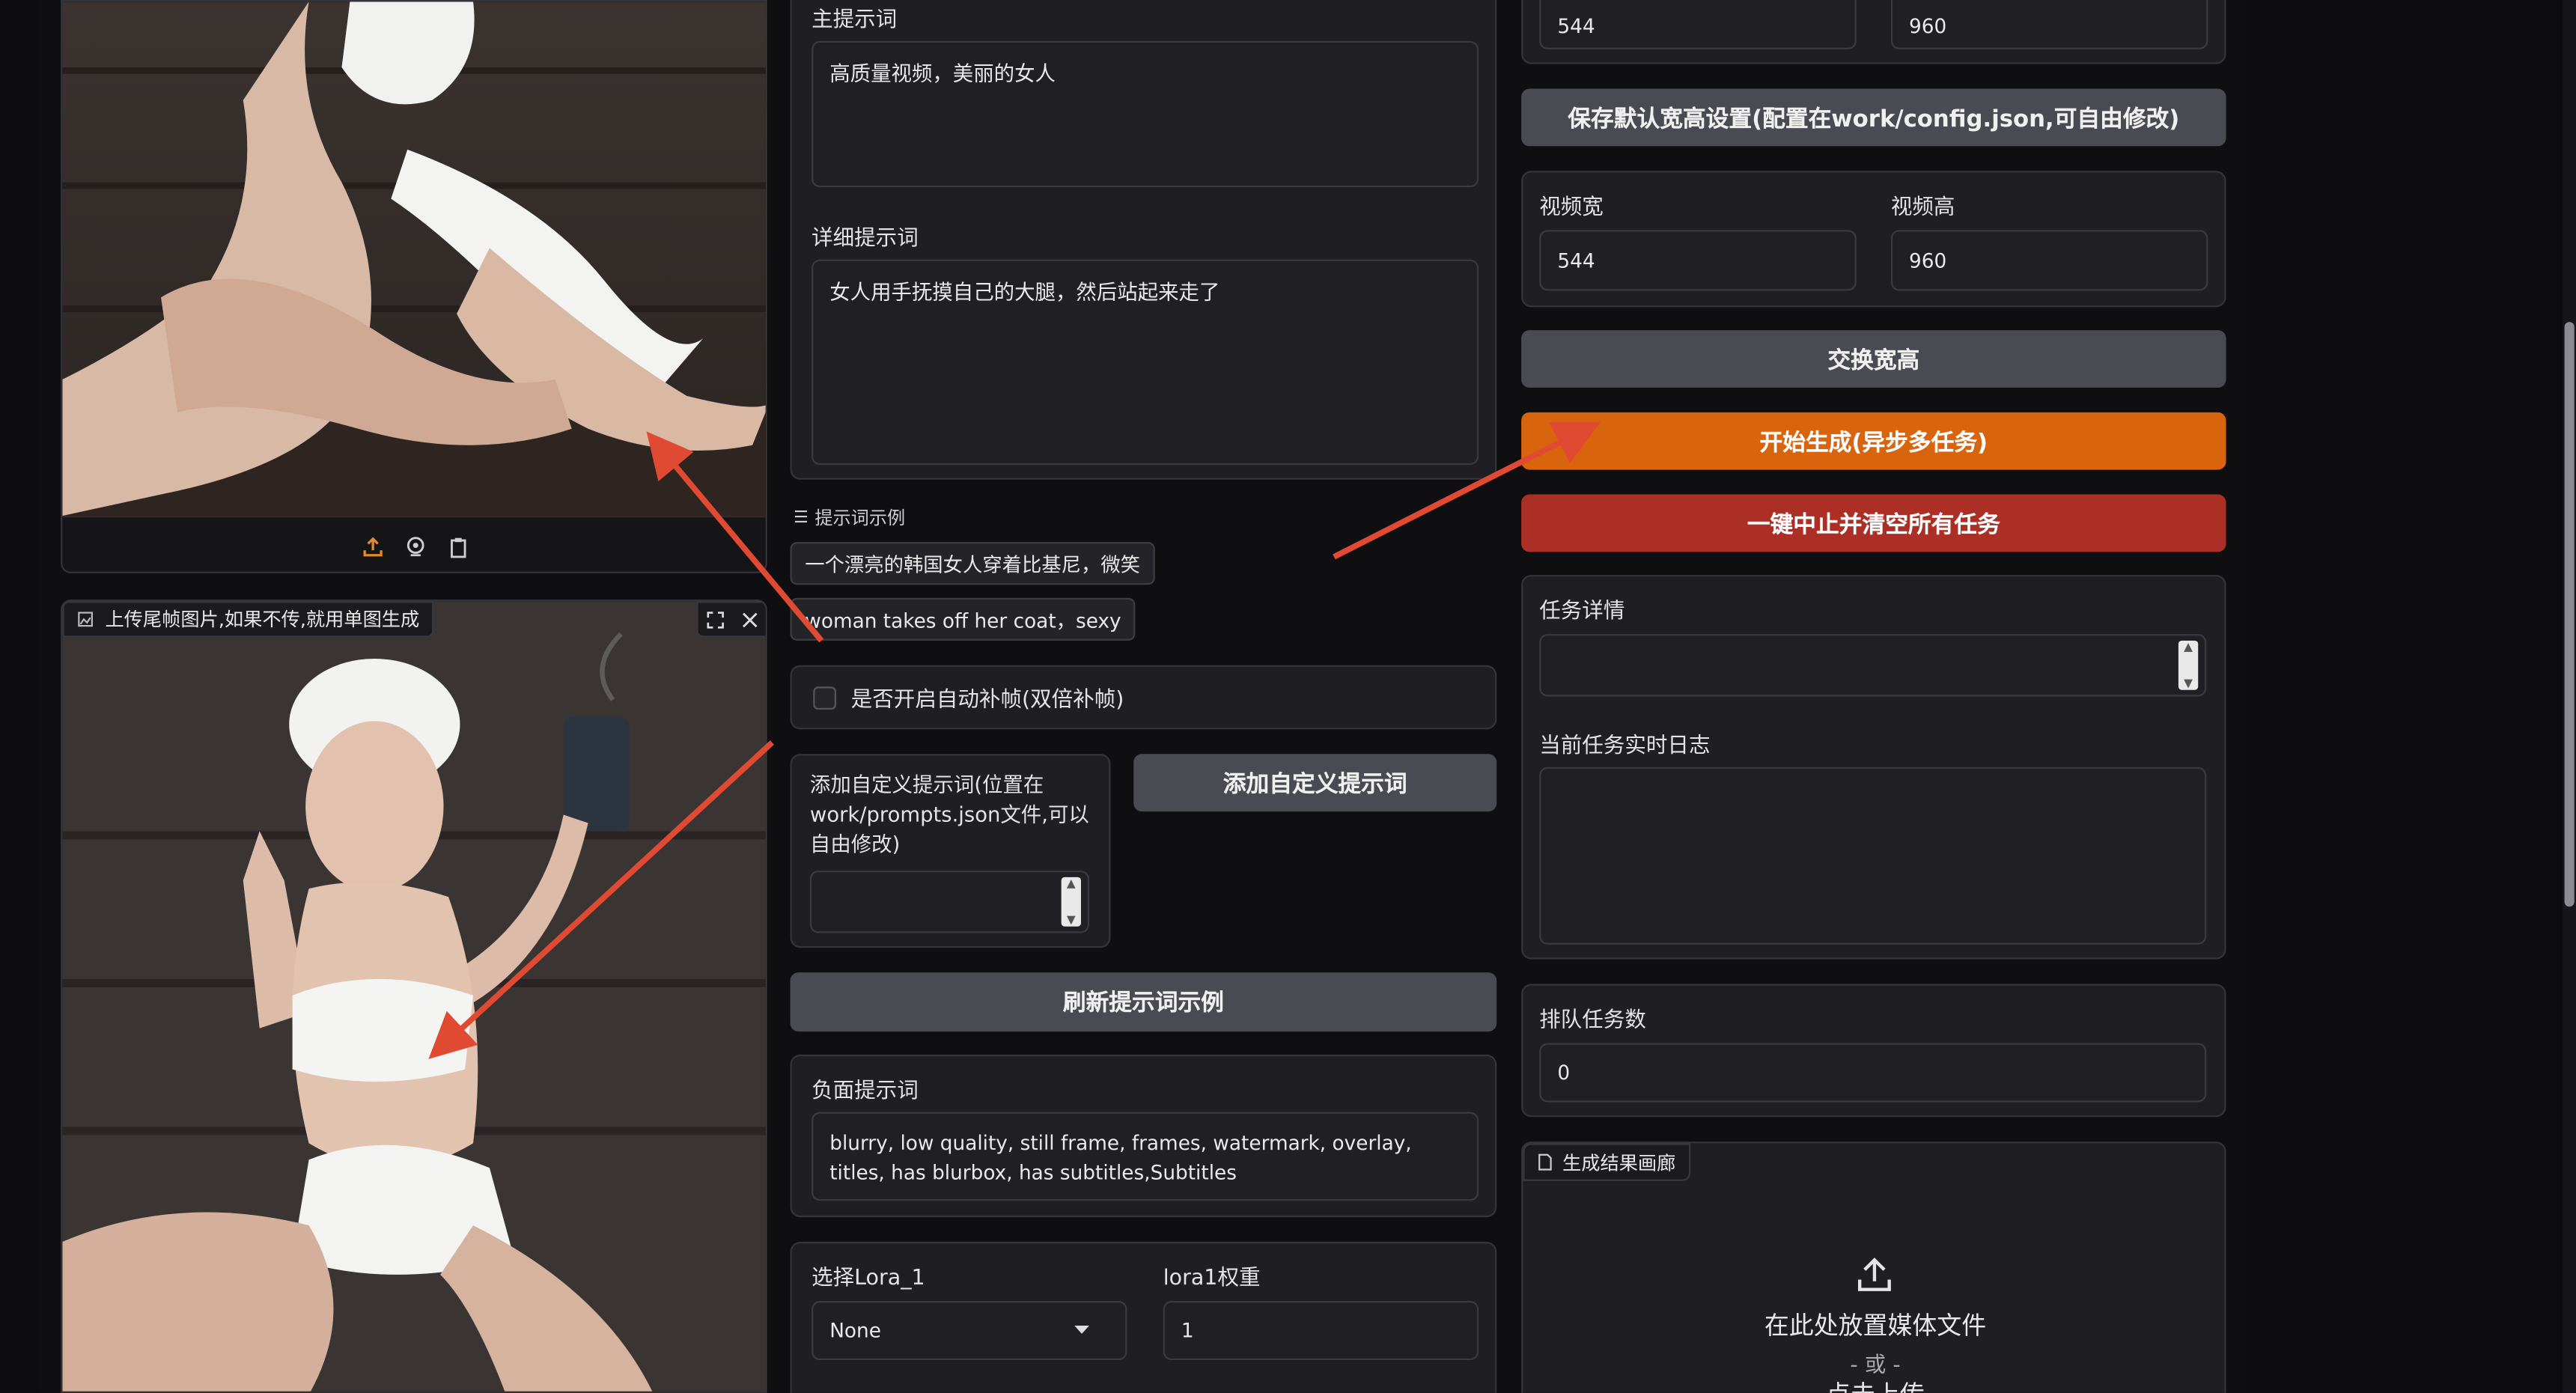 This screenshot has width=2576, height=1393. What do you see at coordinates (262, 619) in the screenshot?
I see `end-frame-label: 上传尾帧图片,如果不传,就用单图生成` at bounding box center [262, 619].